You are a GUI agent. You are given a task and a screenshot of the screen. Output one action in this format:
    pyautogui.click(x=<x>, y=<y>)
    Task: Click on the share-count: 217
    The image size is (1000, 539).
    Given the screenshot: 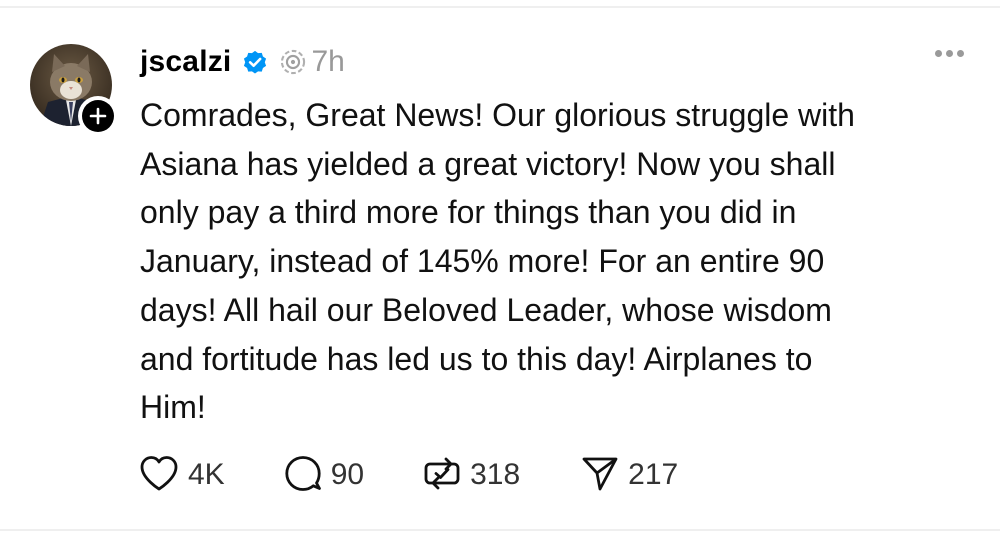 What is the action you would take?
    pyautogui.click(x=653, y=474)
    